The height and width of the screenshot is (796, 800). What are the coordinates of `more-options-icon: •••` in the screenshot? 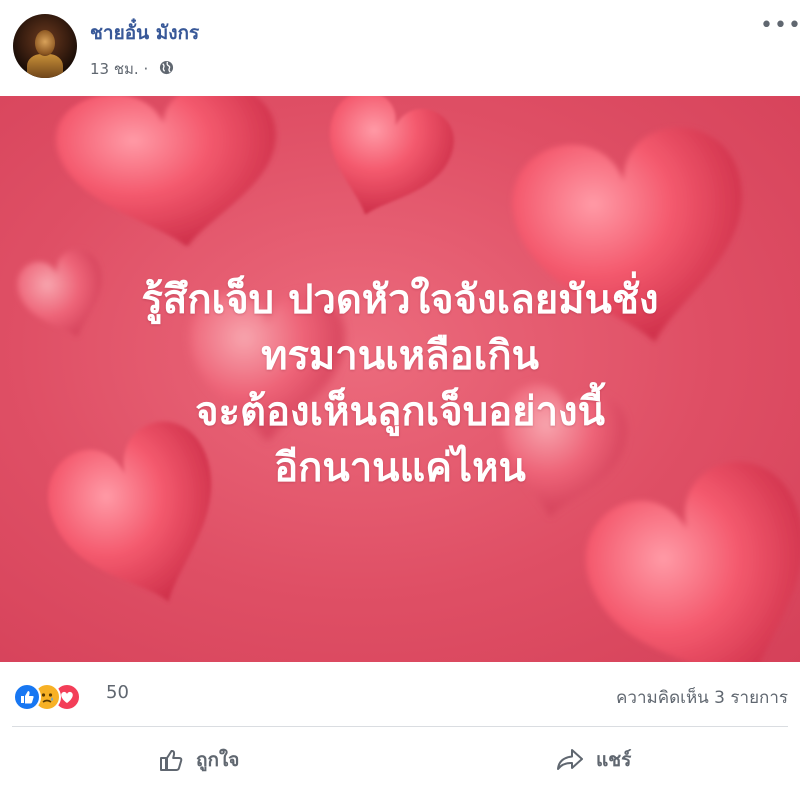 It's located at (780, 26).